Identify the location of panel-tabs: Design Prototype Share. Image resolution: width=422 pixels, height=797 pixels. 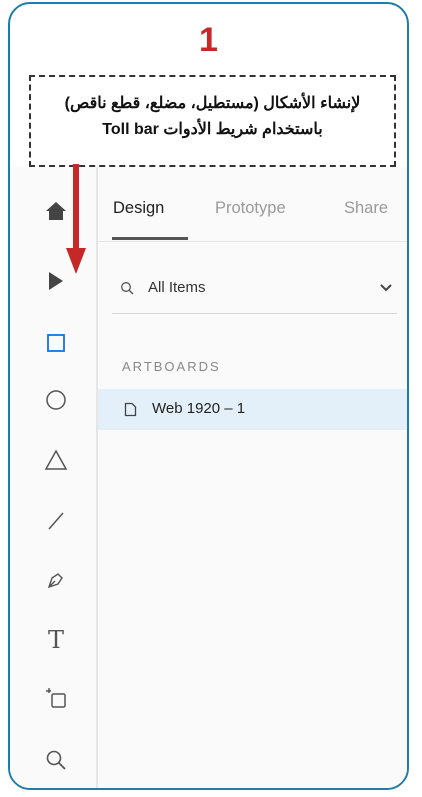
(252, 204).